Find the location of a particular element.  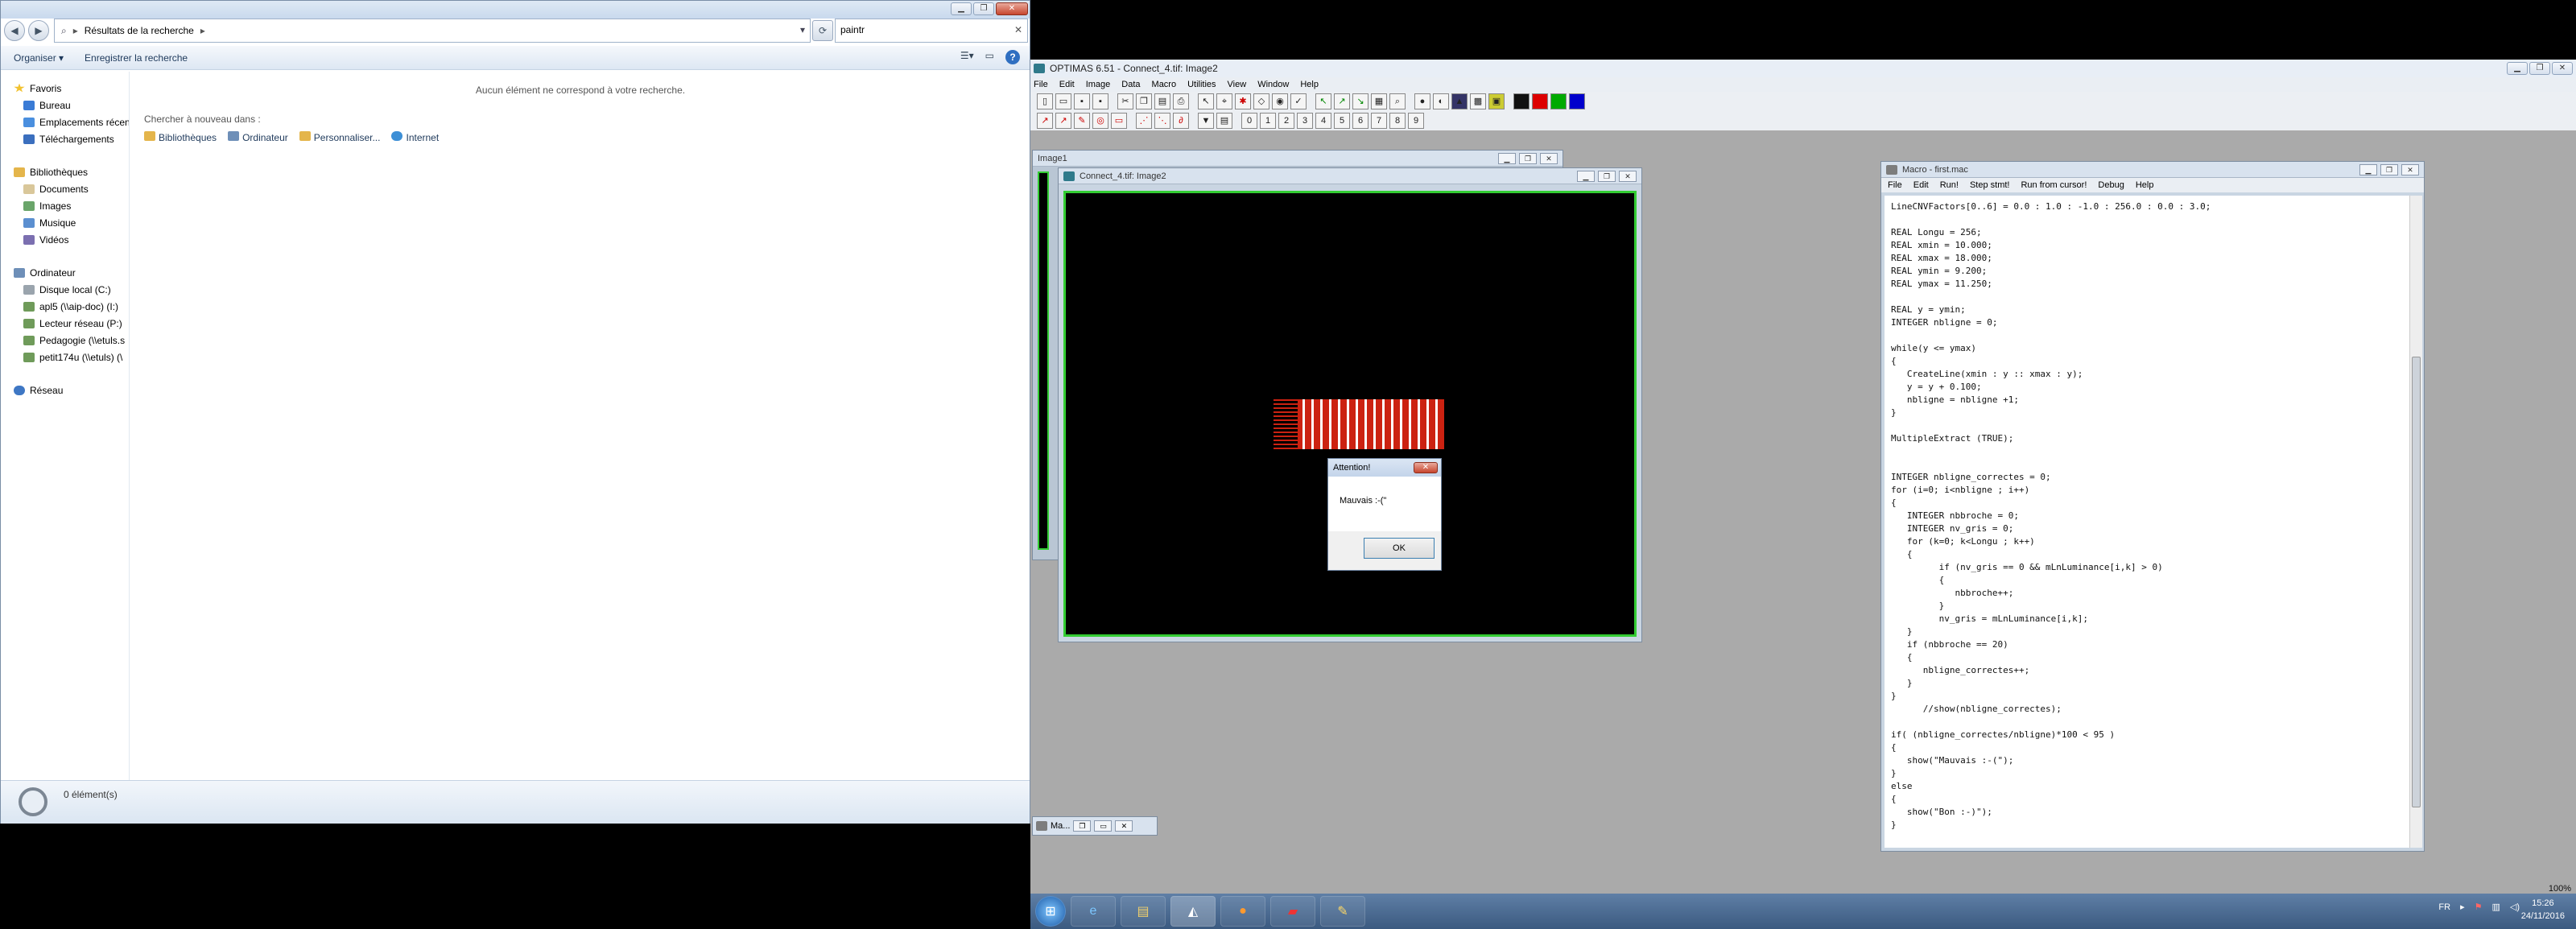

arrow-green-icon: ↗ is located at coordinates (1342, 101).